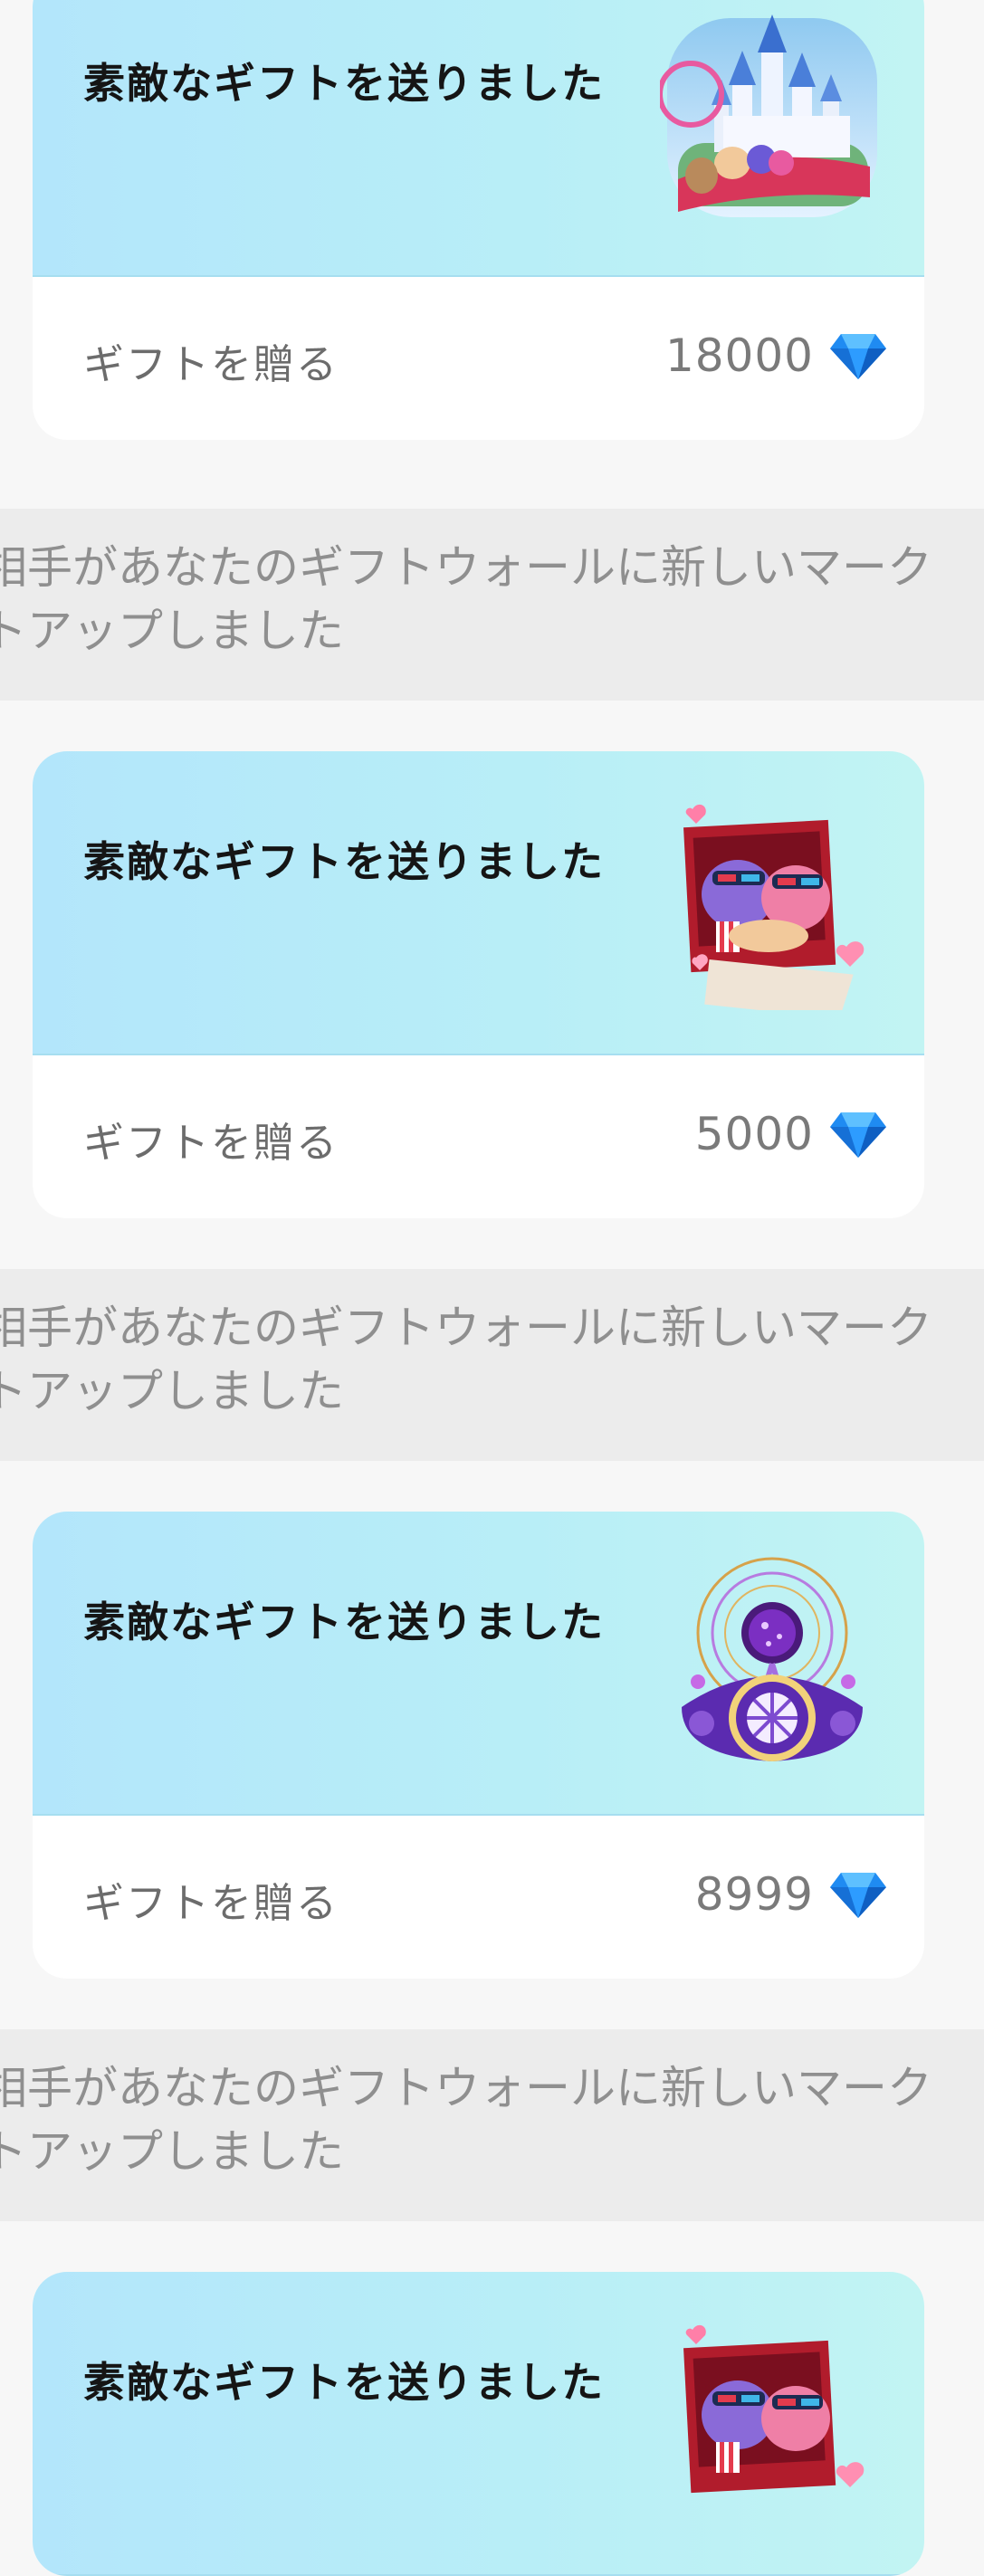  What do you see at coordinates (478, 1136) in the screenshot?
I see `gift-card-footer: ギフトを贈る 5000` at bounding box center [478, 1136].